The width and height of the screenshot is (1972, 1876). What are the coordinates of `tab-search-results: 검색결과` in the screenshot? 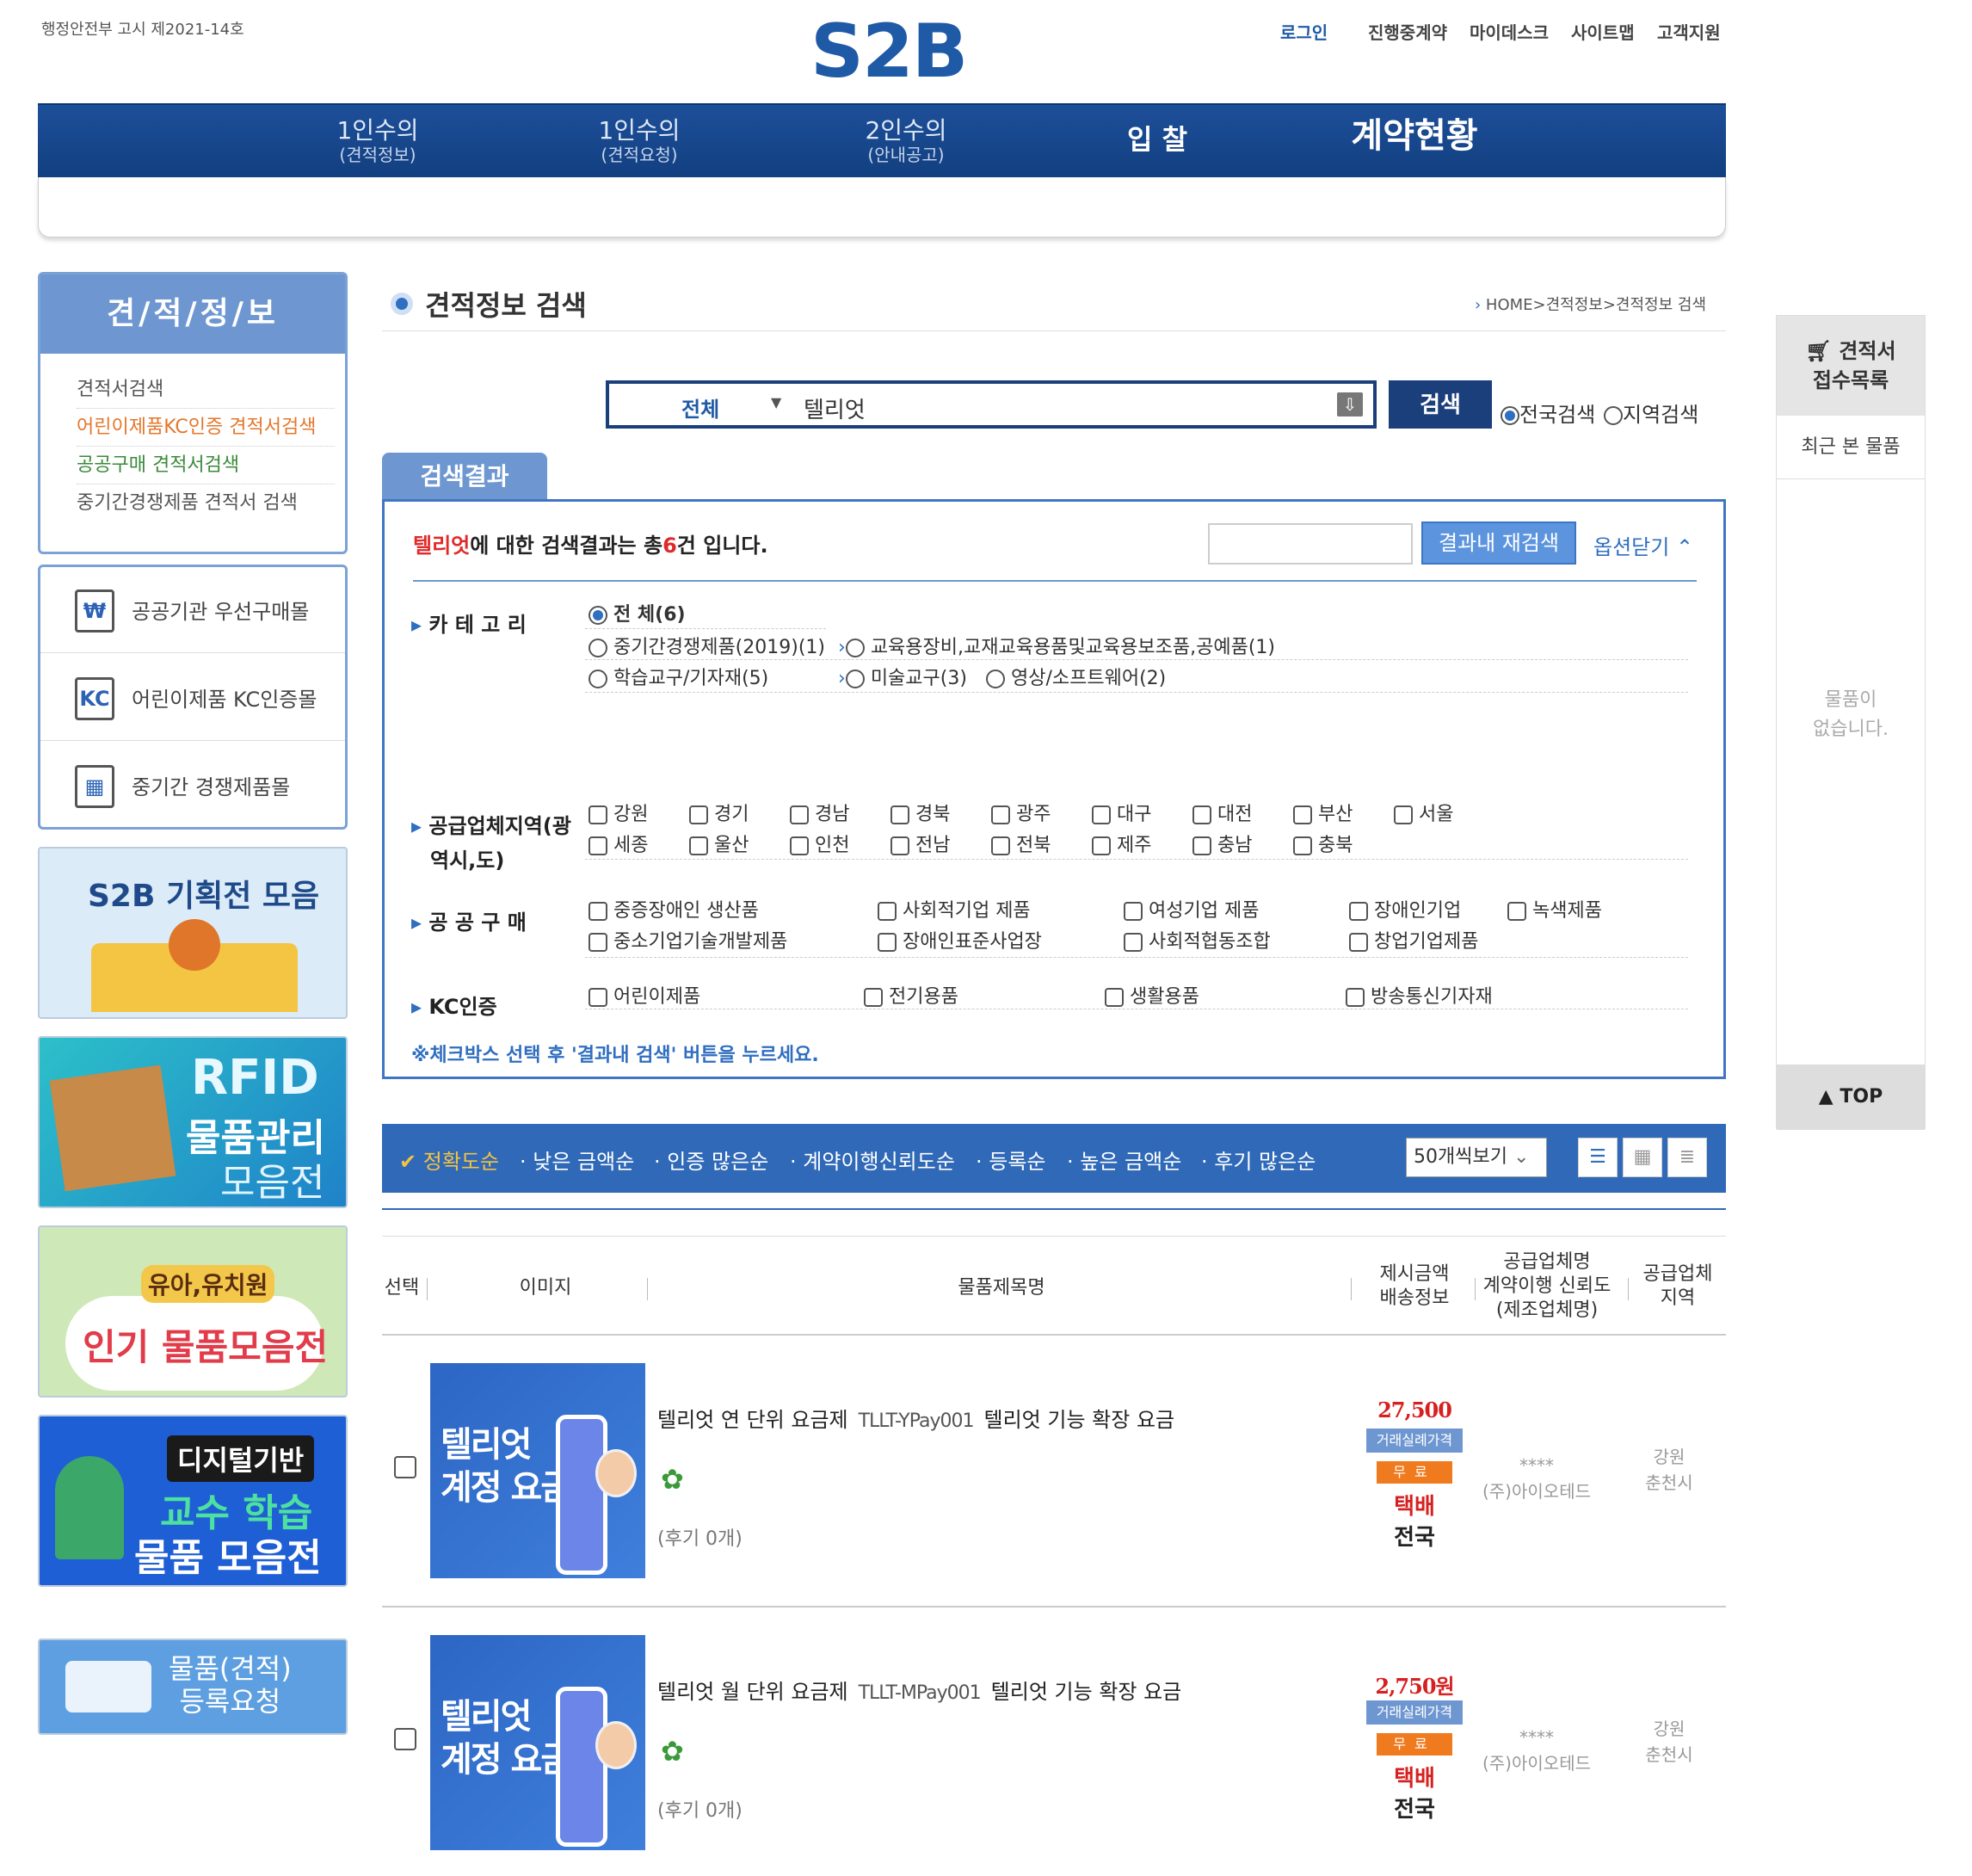 It's located at (464, 477).